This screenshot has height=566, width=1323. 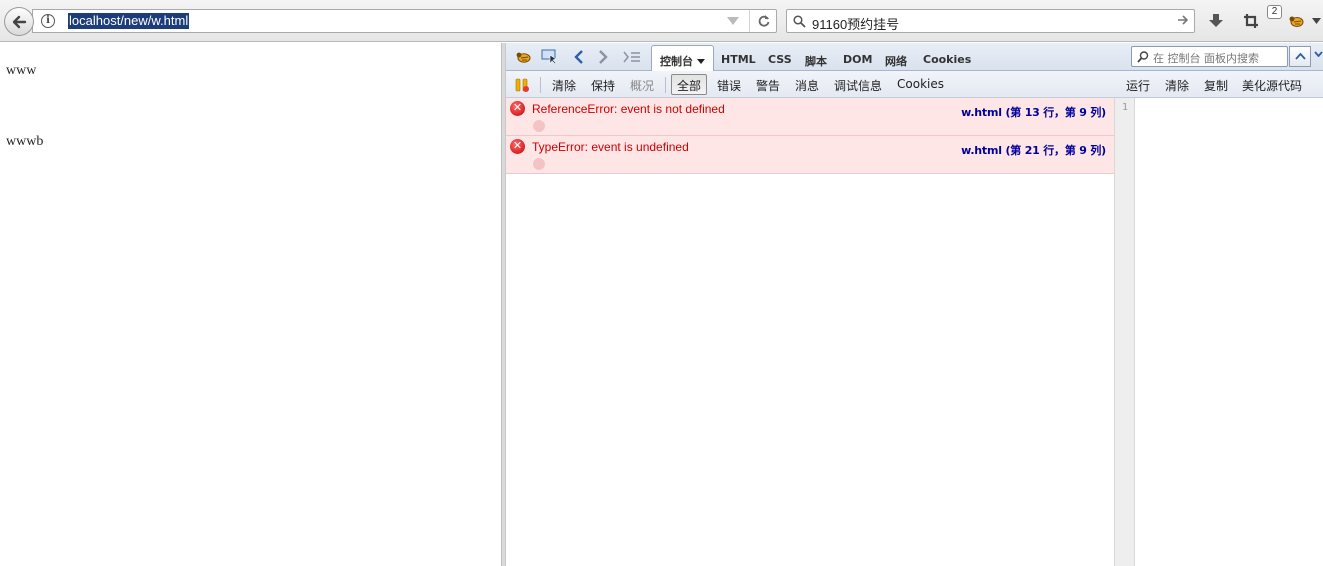 I want to click on filter-errors: 错误, so click(x=729, y=85).